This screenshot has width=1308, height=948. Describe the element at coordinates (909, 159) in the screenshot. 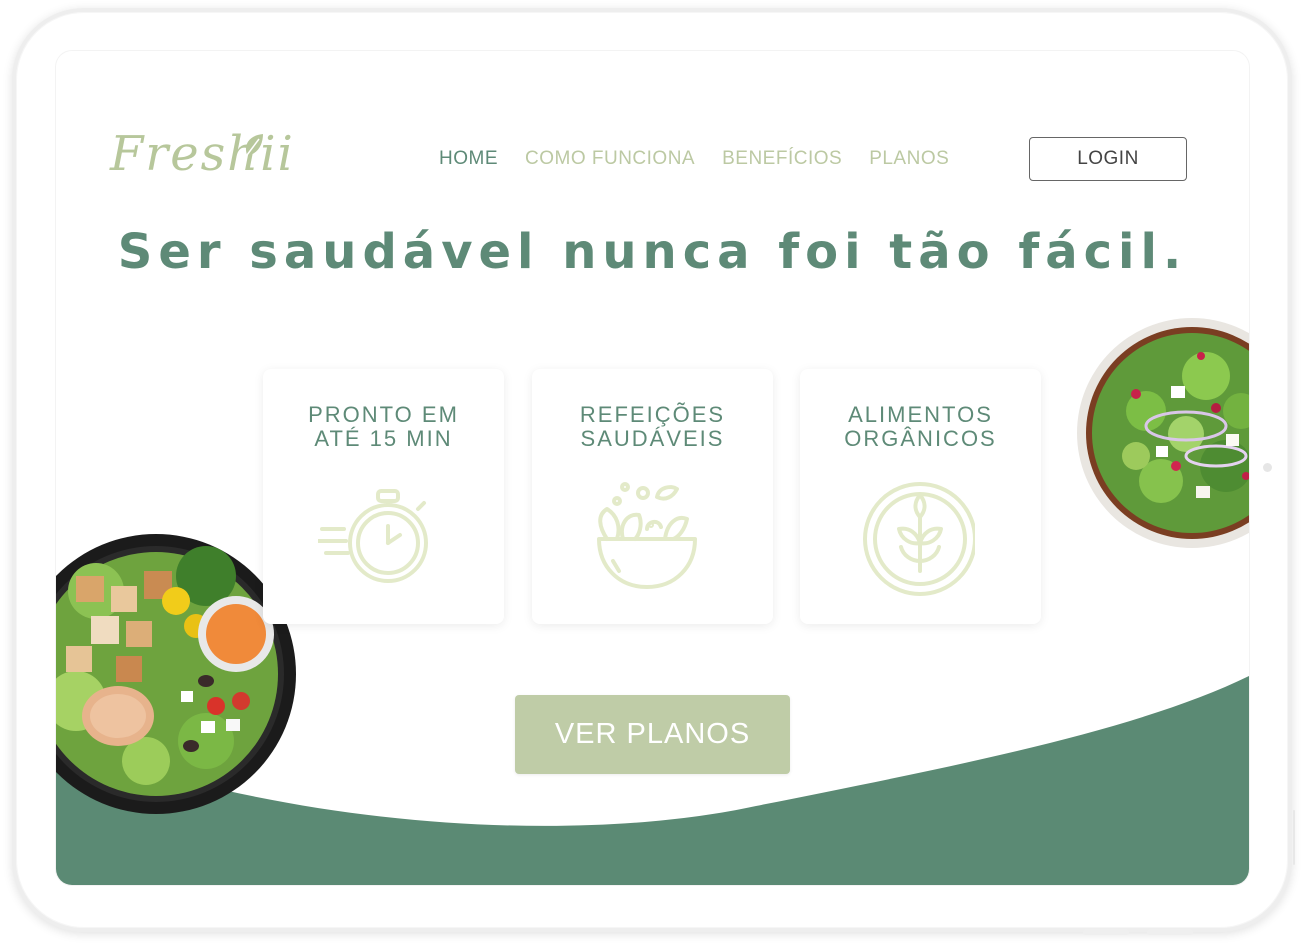

I see `nav-item-planos: PLANOS` at that location.